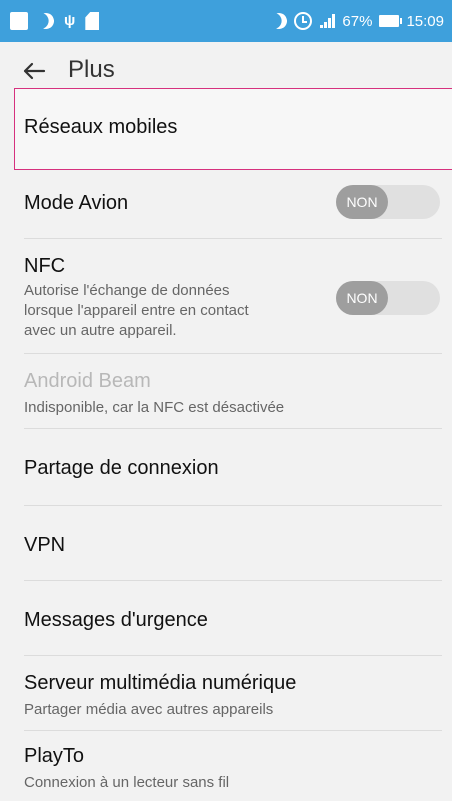  What do you see at coordinates (327, 21) in the screenshot?
I see `signal-icon` at bounding box center [327, 21].